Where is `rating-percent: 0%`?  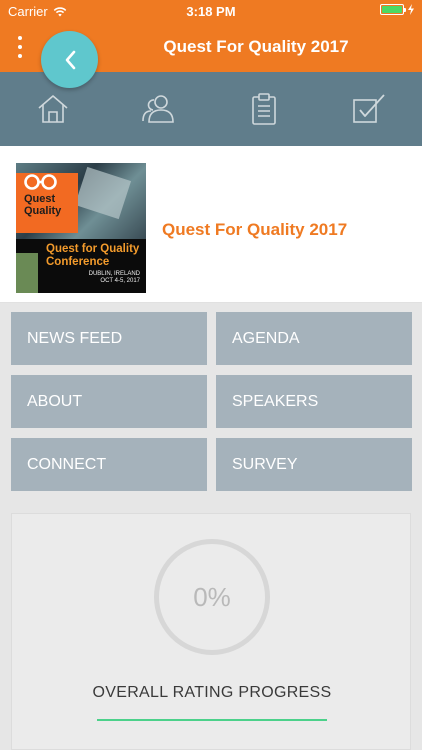
rating-percent: 0% is located at coordinates (212, 596).